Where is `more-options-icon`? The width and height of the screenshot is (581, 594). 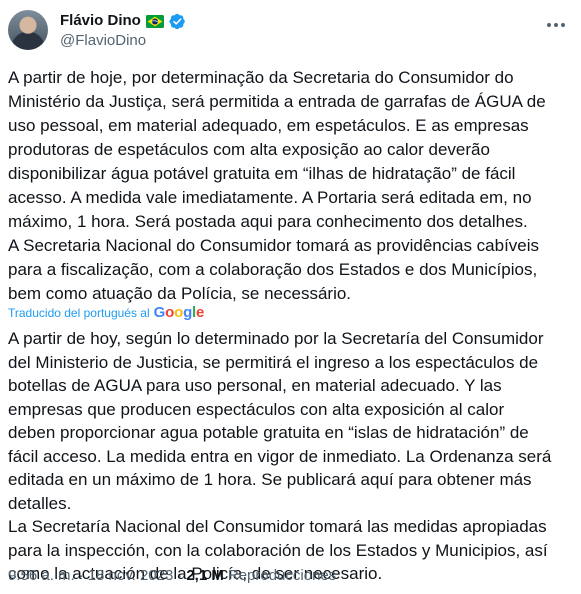 more-options-icon is located at coordinates (556, 24).